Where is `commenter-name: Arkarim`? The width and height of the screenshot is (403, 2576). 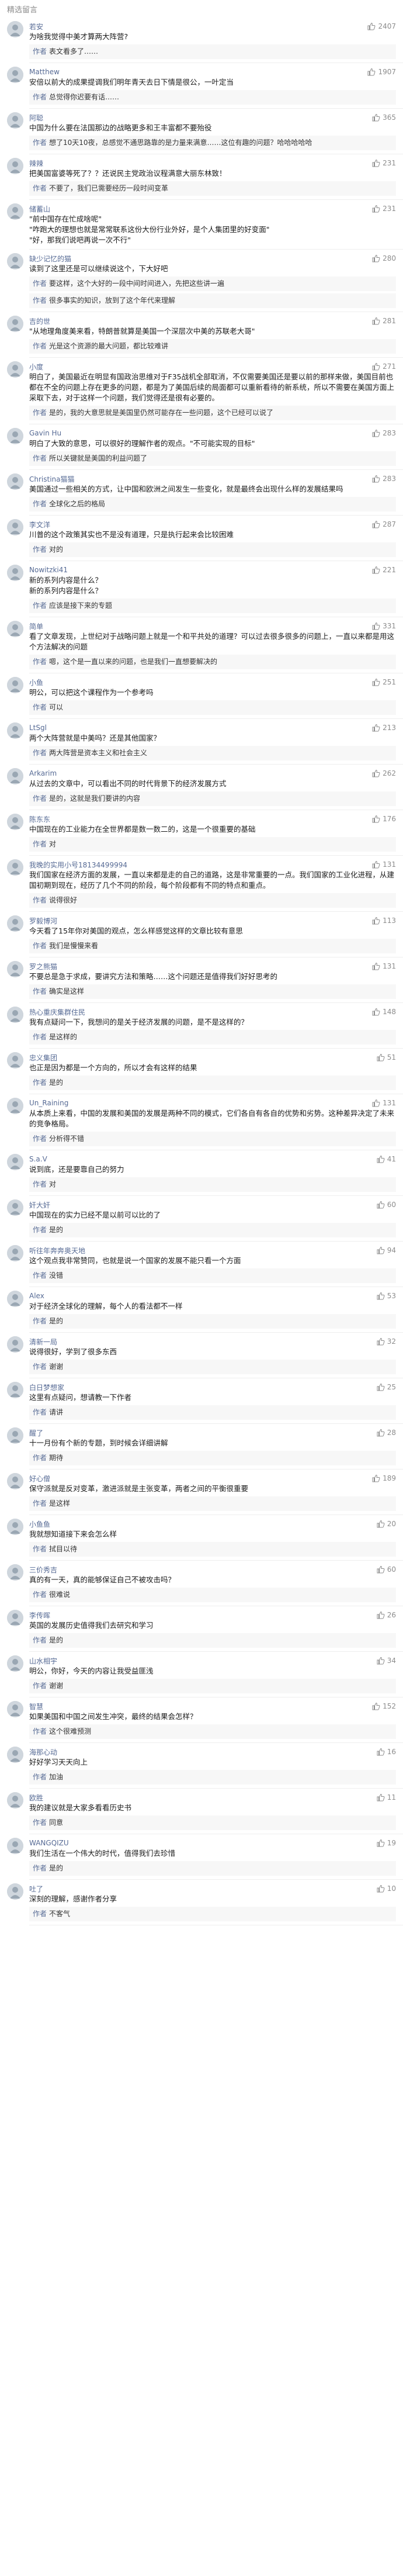 commenter-name: Arkarim is located at coordinates (43, 773).